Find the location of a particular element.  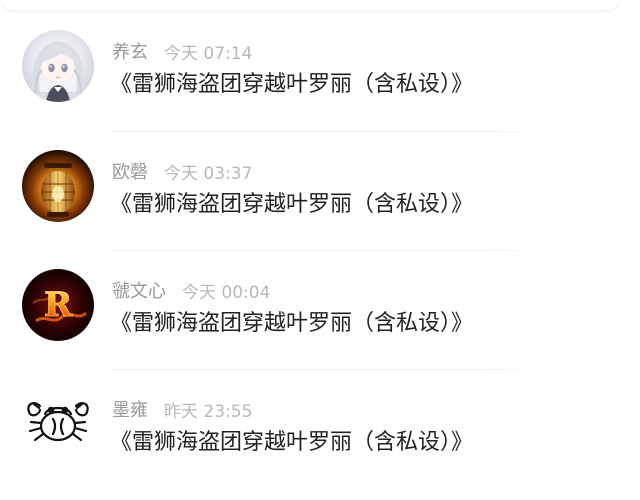

fire-letter-r-avatar-icon: R is located at coordinates (58, 305).